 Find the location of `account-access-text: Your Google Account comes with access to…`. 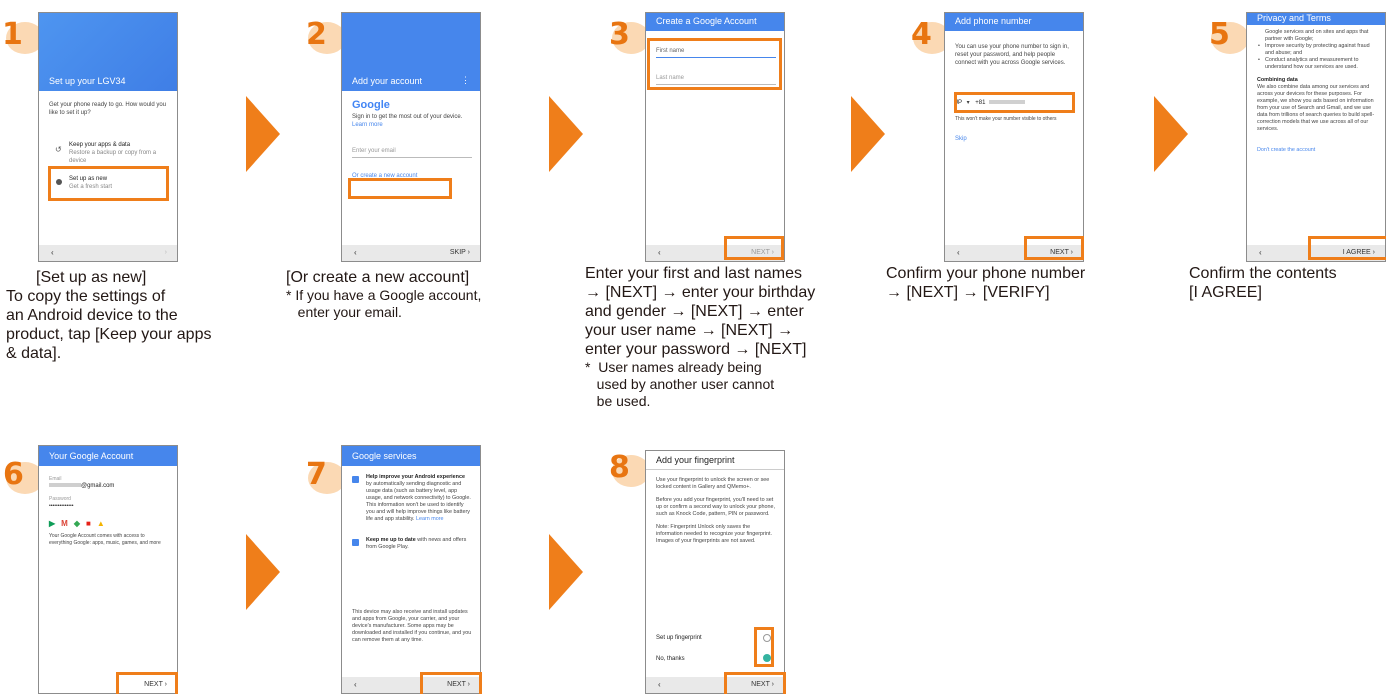

account-access-text: Your Google Account comes with access to… is located at coordinates (105, 539).